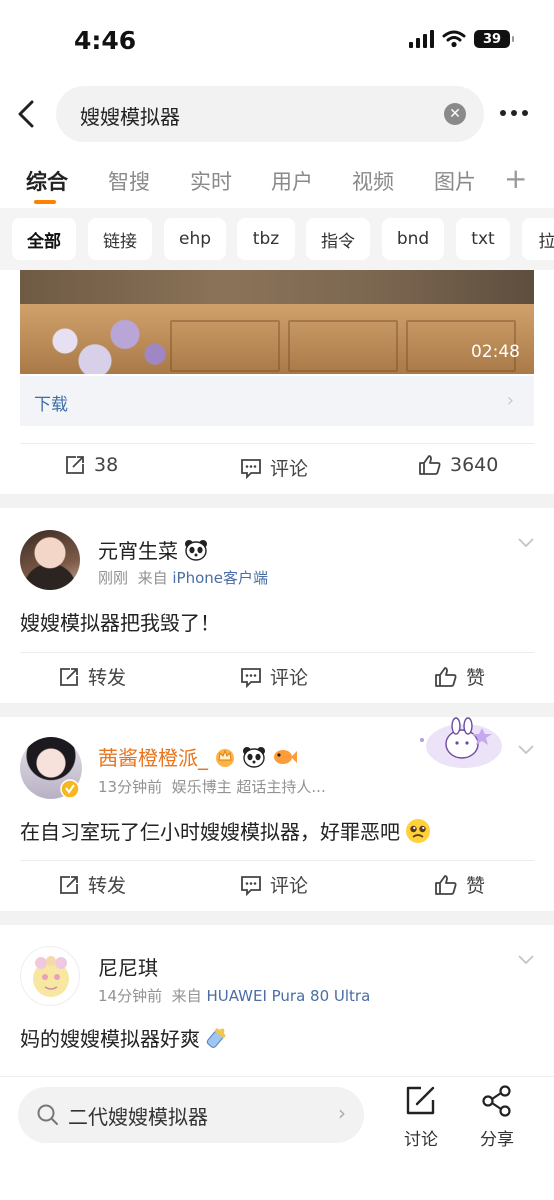 The height and width of the screenshot is (1200, 554). Describe the element at coordinates (51, 405) in the screenshot. I see `download-label: 下载` at that location.